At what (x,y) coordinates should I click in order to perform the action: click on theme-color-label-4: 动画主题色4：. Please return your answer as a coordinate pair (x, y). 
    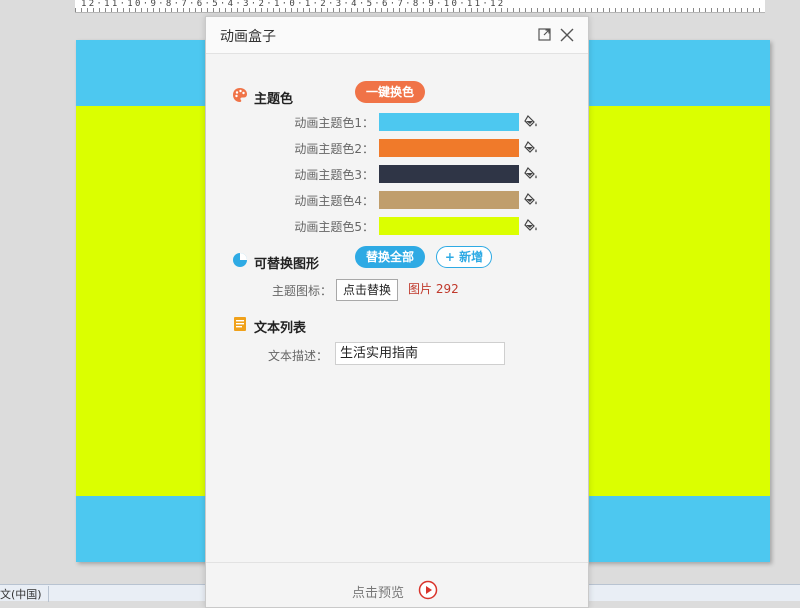
    Looking at the image, I should click on (334, 201).